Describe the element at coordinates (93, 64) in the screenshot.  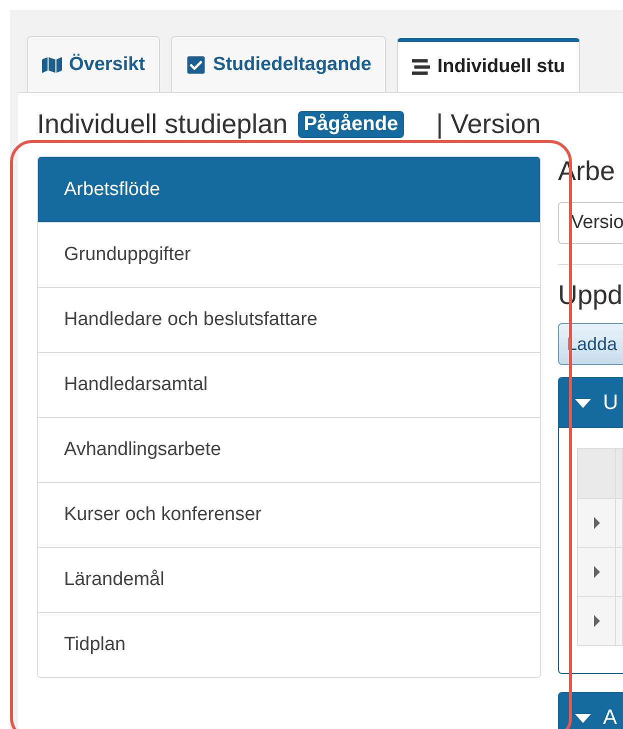
I see `tab: Översikt` at that location.